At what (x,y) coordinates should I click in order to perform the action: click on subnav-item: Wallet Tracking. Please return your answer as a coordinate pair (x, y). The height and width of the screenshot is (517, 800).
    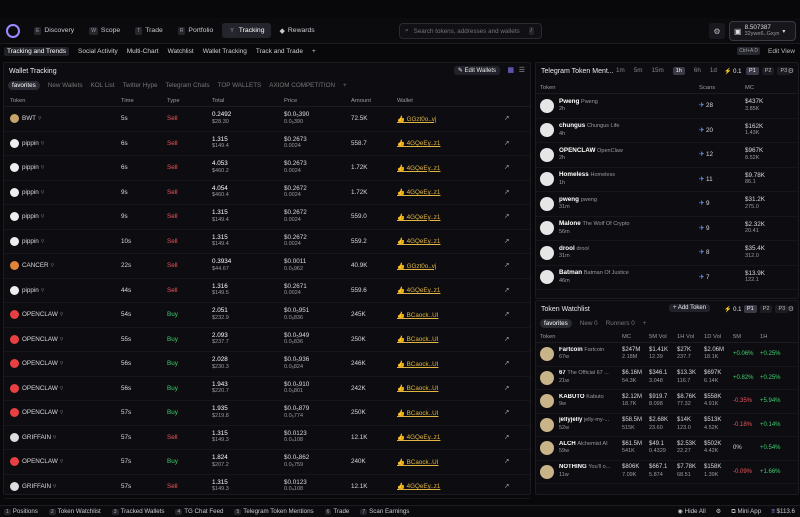
    Looking at the image, I should click on (225, 51).